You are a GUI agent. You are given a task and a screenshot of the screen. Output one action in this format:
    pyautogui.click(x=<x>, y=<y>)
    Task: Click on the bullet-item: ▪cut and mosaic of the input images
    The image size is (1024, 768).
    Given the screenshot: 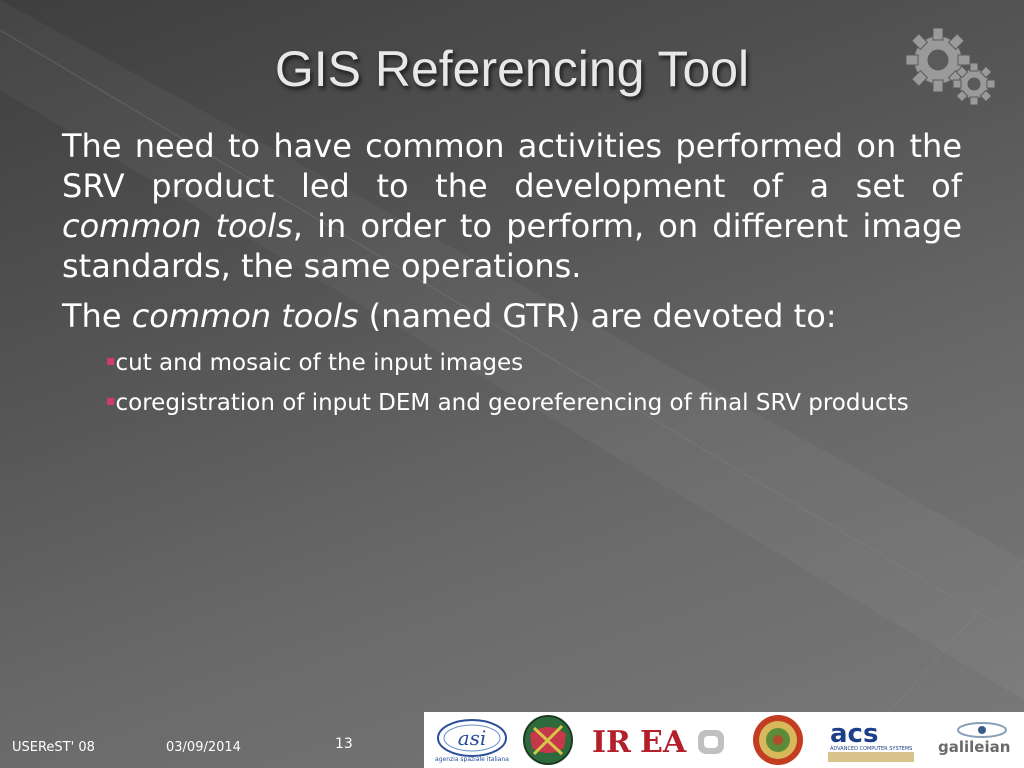 What is the action you would take?
    pyautogui.click(x=534, y=362)
    